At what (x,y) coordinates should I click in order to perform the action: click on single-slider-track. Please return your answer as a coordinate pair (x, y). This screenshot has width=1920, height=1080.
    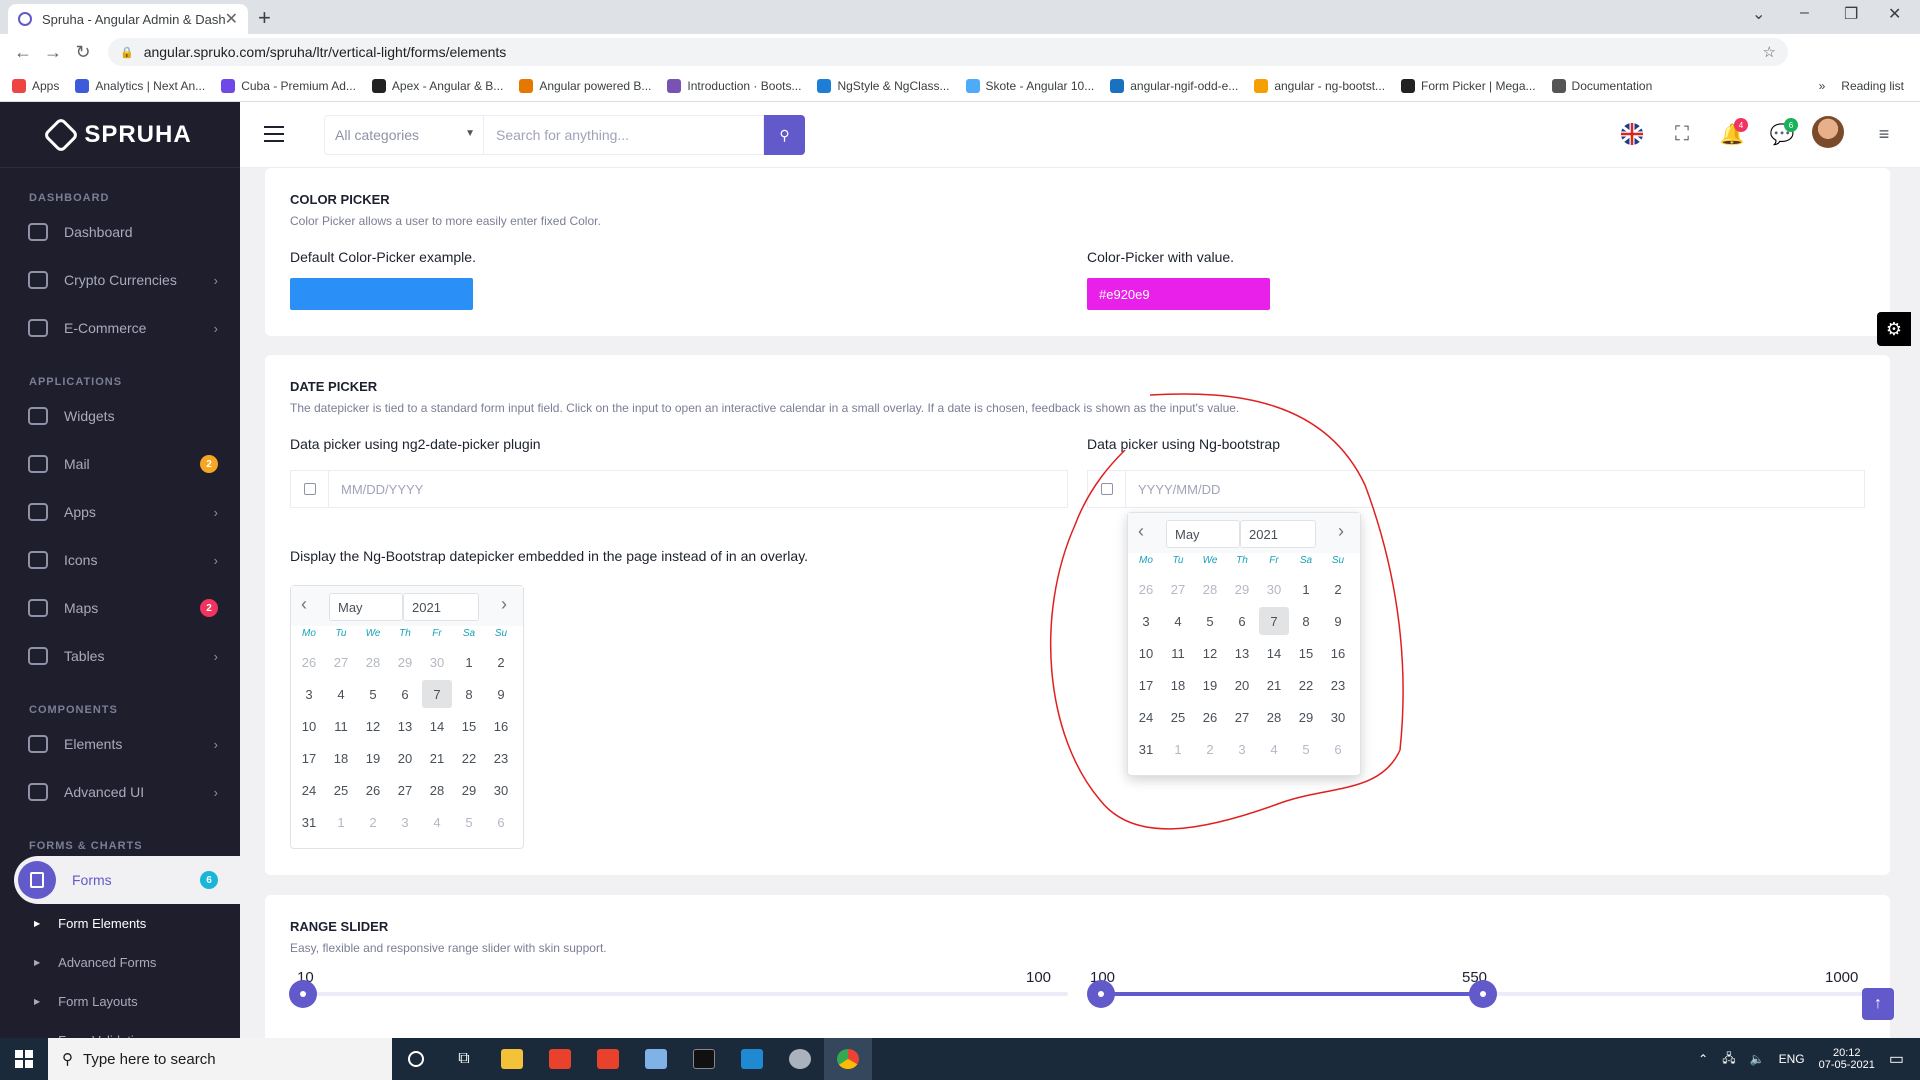
    Looking at the image, I should click on (685, 994).